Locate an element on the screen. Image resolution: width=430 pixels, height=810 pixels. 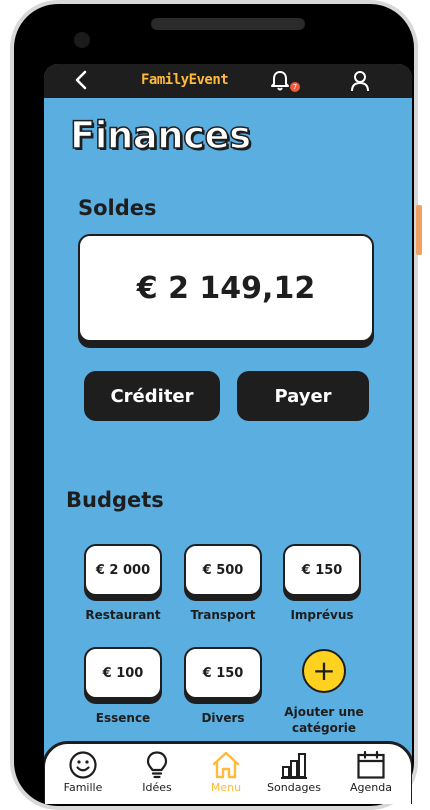
budget-card-imprevus: € 150 Imprévus is located at coordinates (322, 583).